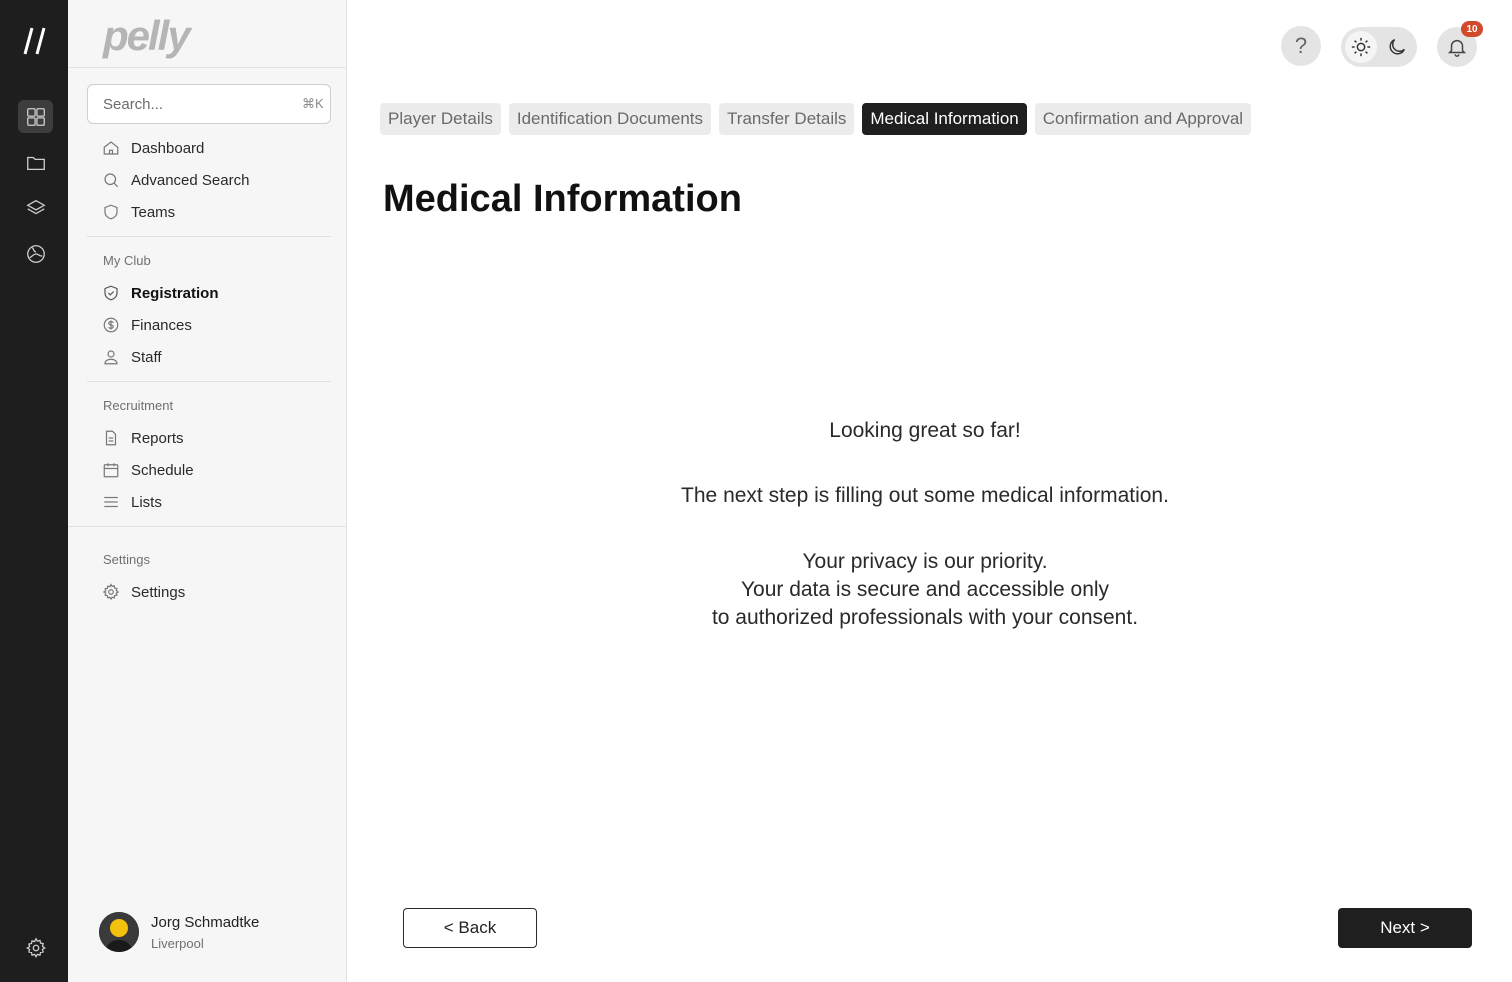 Image resolution: width=1512 pixels, height=982 pixels. I want to click on sidebar-item-label: Settings, so click(158, 592).